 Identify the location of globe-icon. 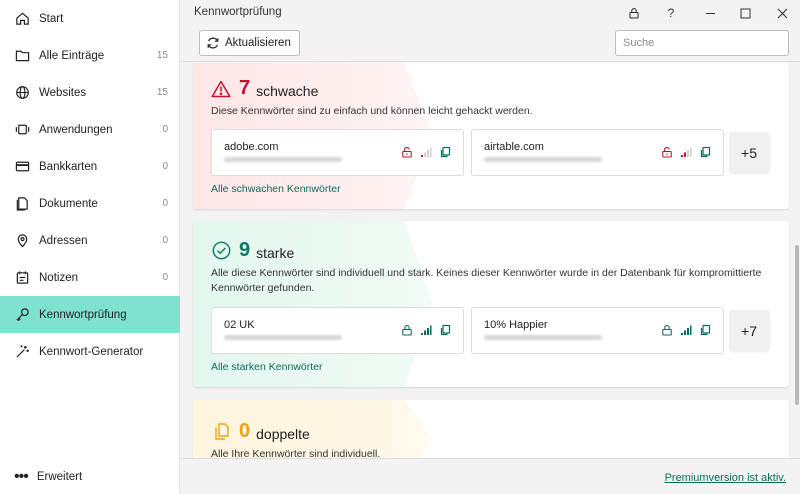
(22, 93).